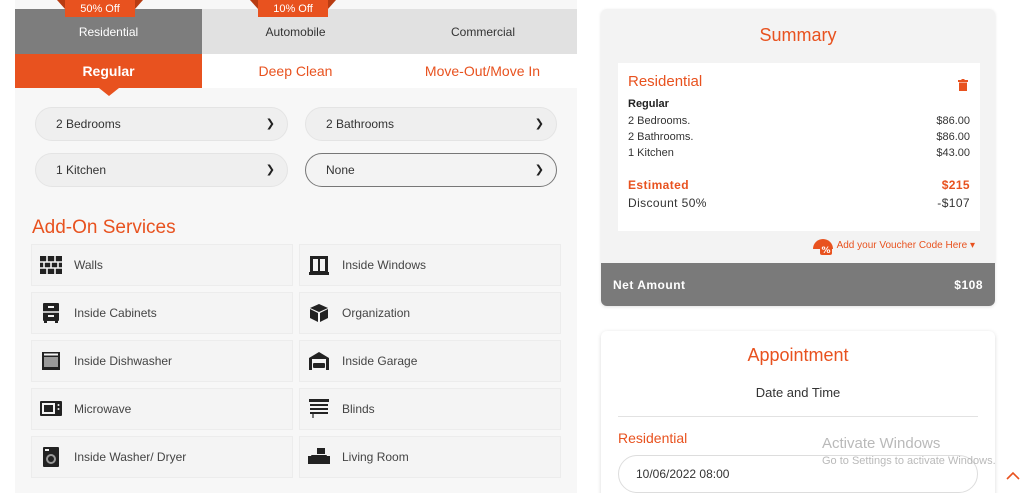  What do you see at coordinates (380, 361) in the screenshot?
I see `addon-inside-garage-label: Inside Garage` at bounding box center [380, 361].